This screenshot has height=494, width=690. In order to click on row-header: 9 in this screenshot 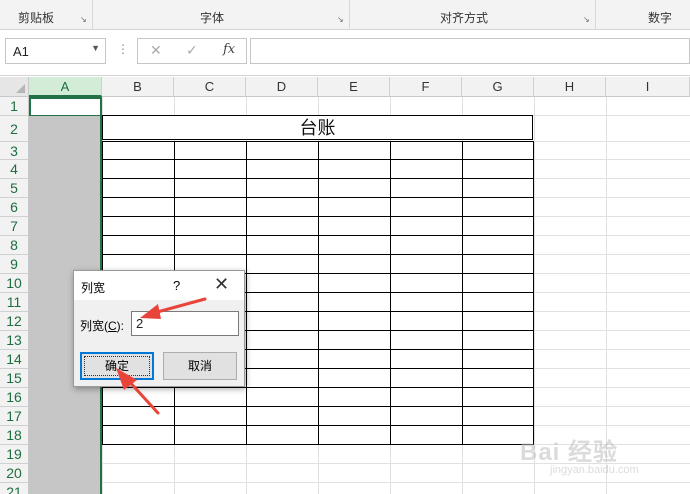, I will do `click(14, 264)`.